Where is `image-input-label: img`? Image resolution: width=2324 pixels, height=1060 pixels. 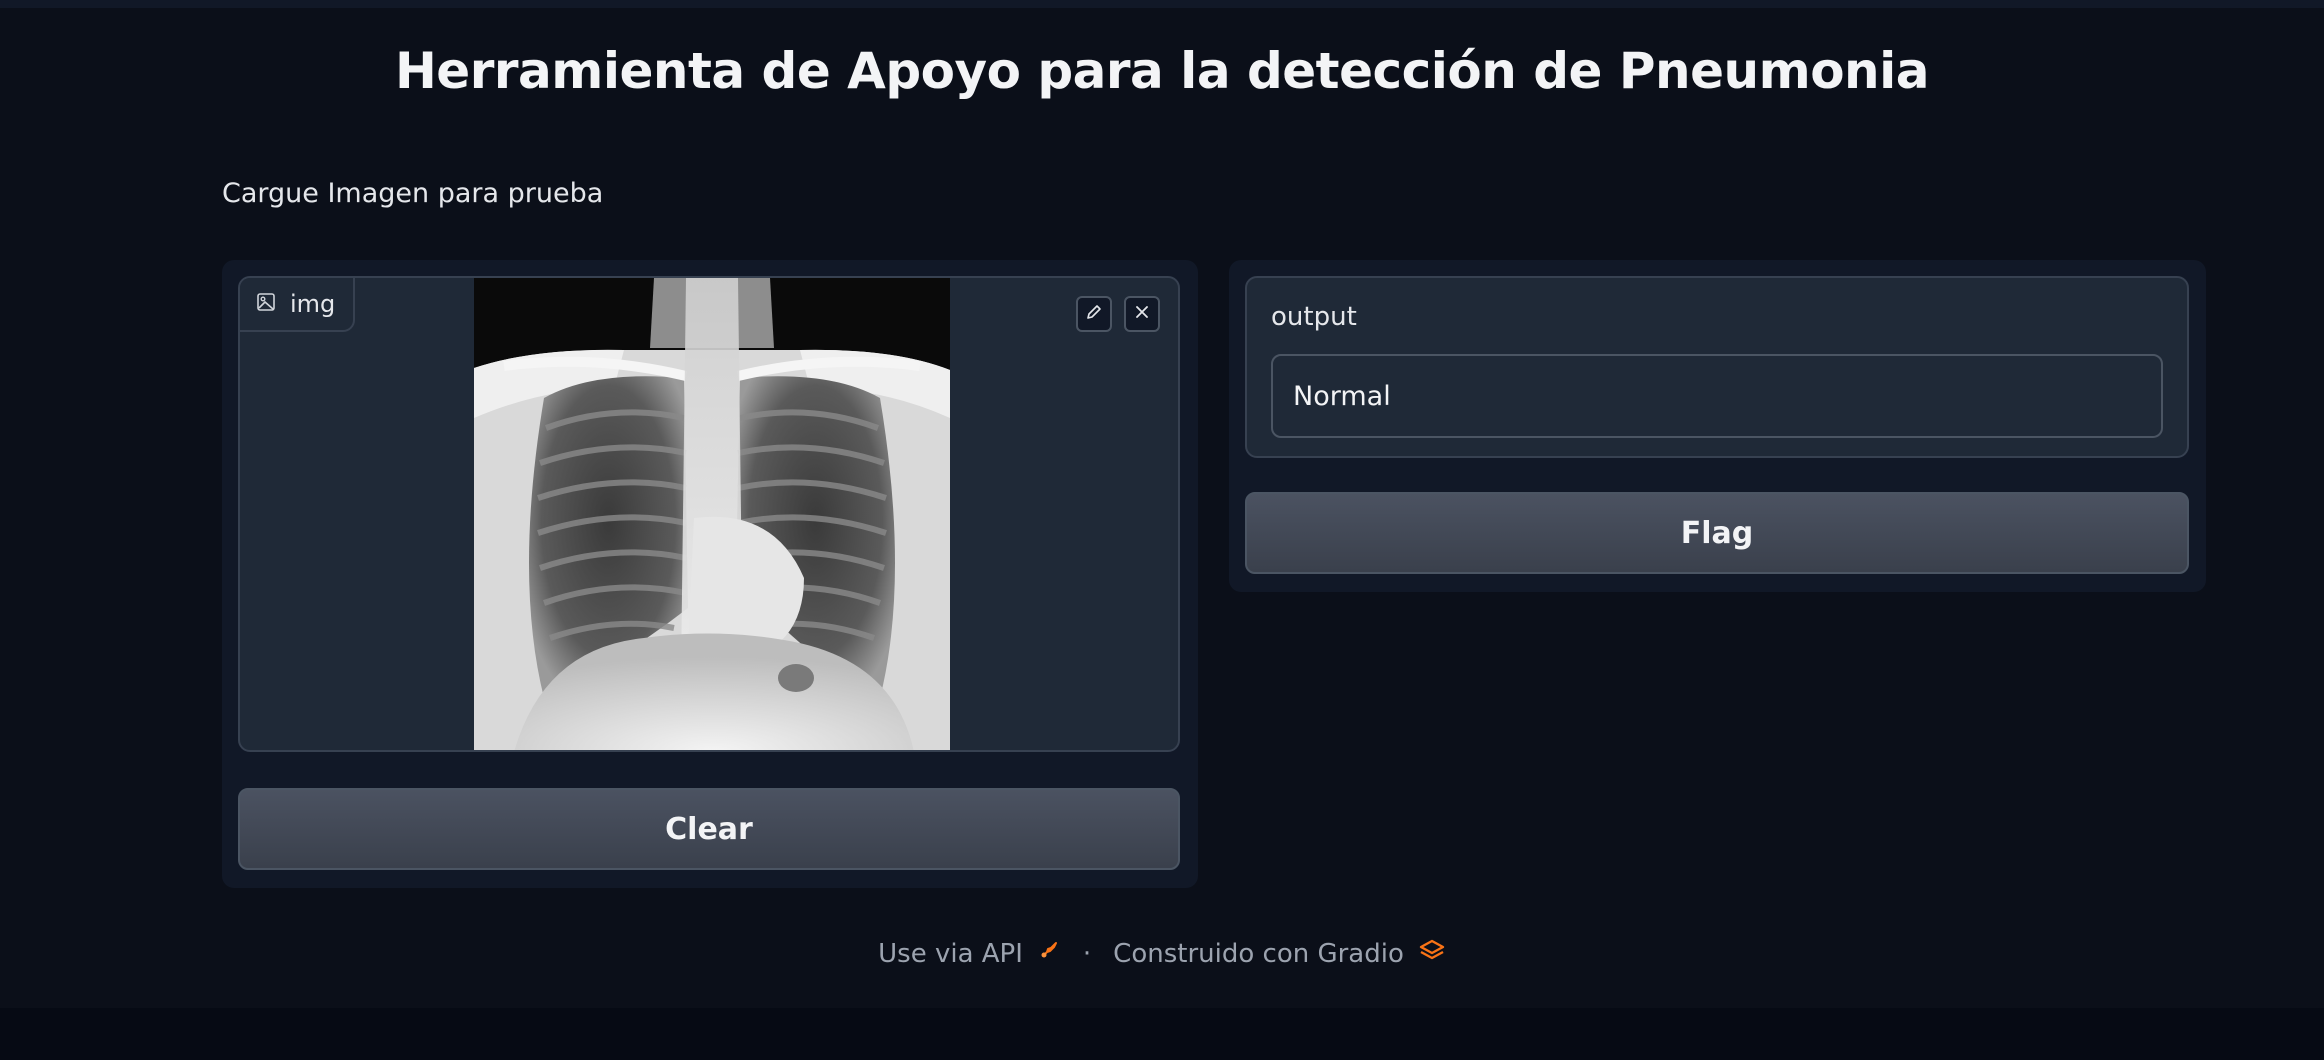 image-input-label: img is located at coordinates (298, 305).